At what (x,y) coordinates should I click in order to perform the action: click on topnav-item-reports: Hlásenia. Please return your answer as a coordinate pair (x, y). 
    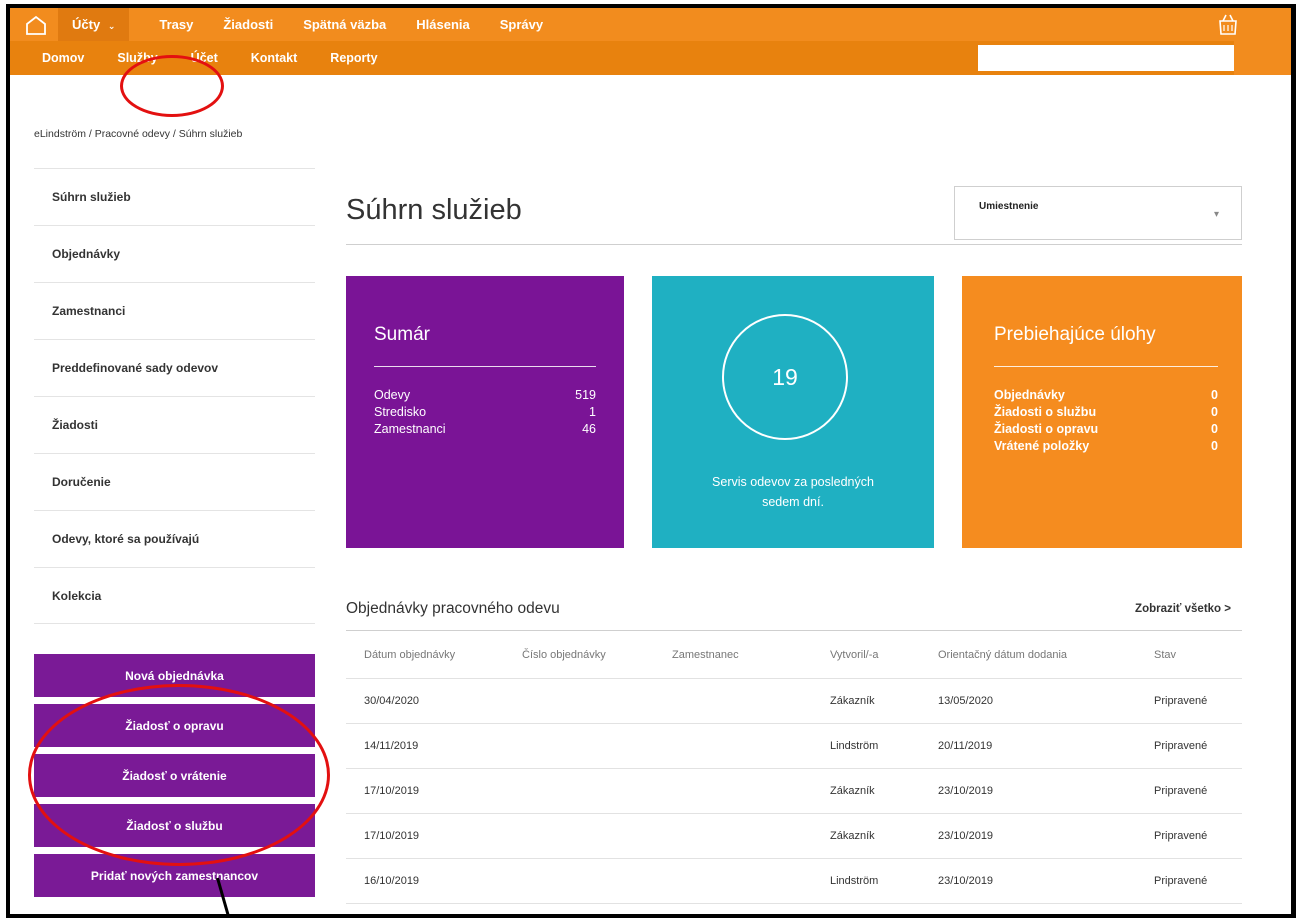
    Looking at the image, I should click on (442, 24).